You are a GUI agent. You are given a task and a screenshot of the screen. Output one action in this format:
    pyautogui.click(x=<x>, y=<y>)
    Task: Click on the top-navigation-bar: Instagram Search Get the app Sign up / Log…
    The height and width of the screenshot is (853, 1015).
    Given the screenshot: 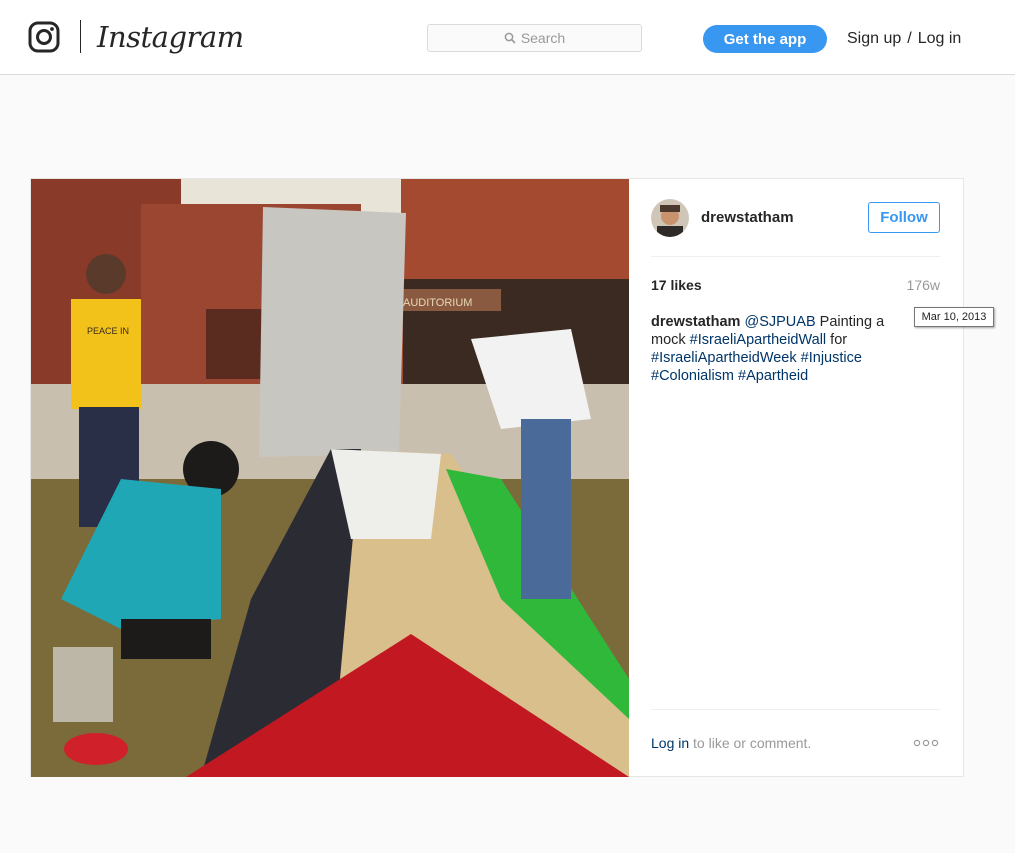 What is the action you would take?
    pyautogui.click(x=507, y=37)
    